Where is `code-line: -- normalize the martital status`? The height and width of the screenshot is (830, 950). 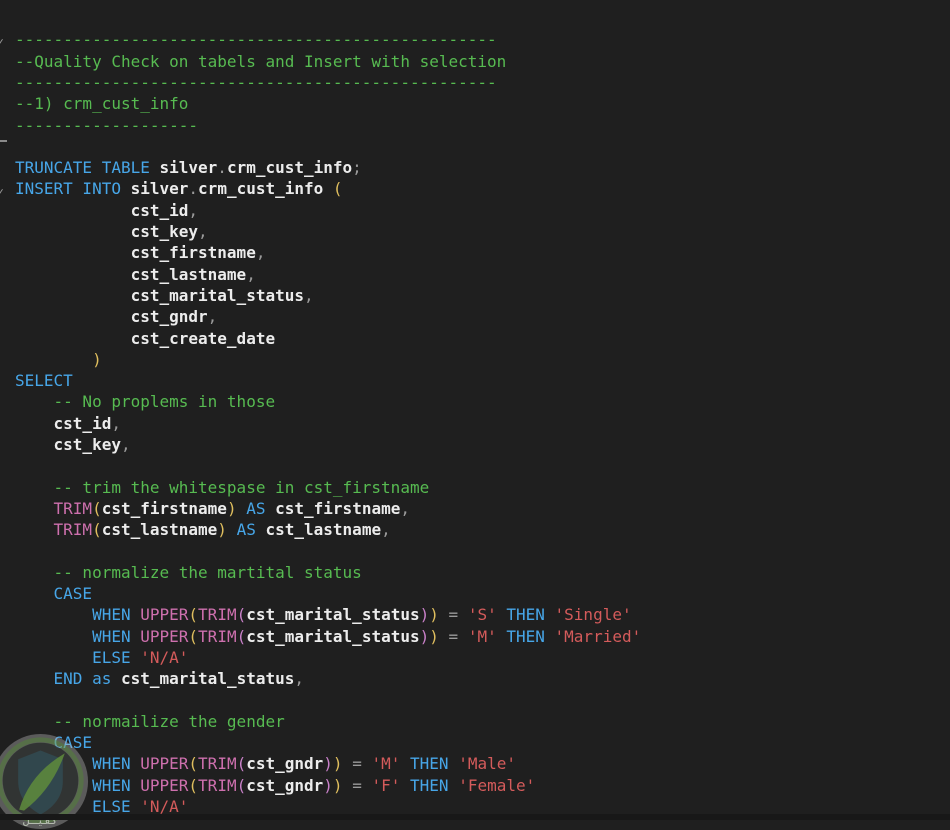 code-line: -- normalize the martital status is located at coordinates (207, 572).